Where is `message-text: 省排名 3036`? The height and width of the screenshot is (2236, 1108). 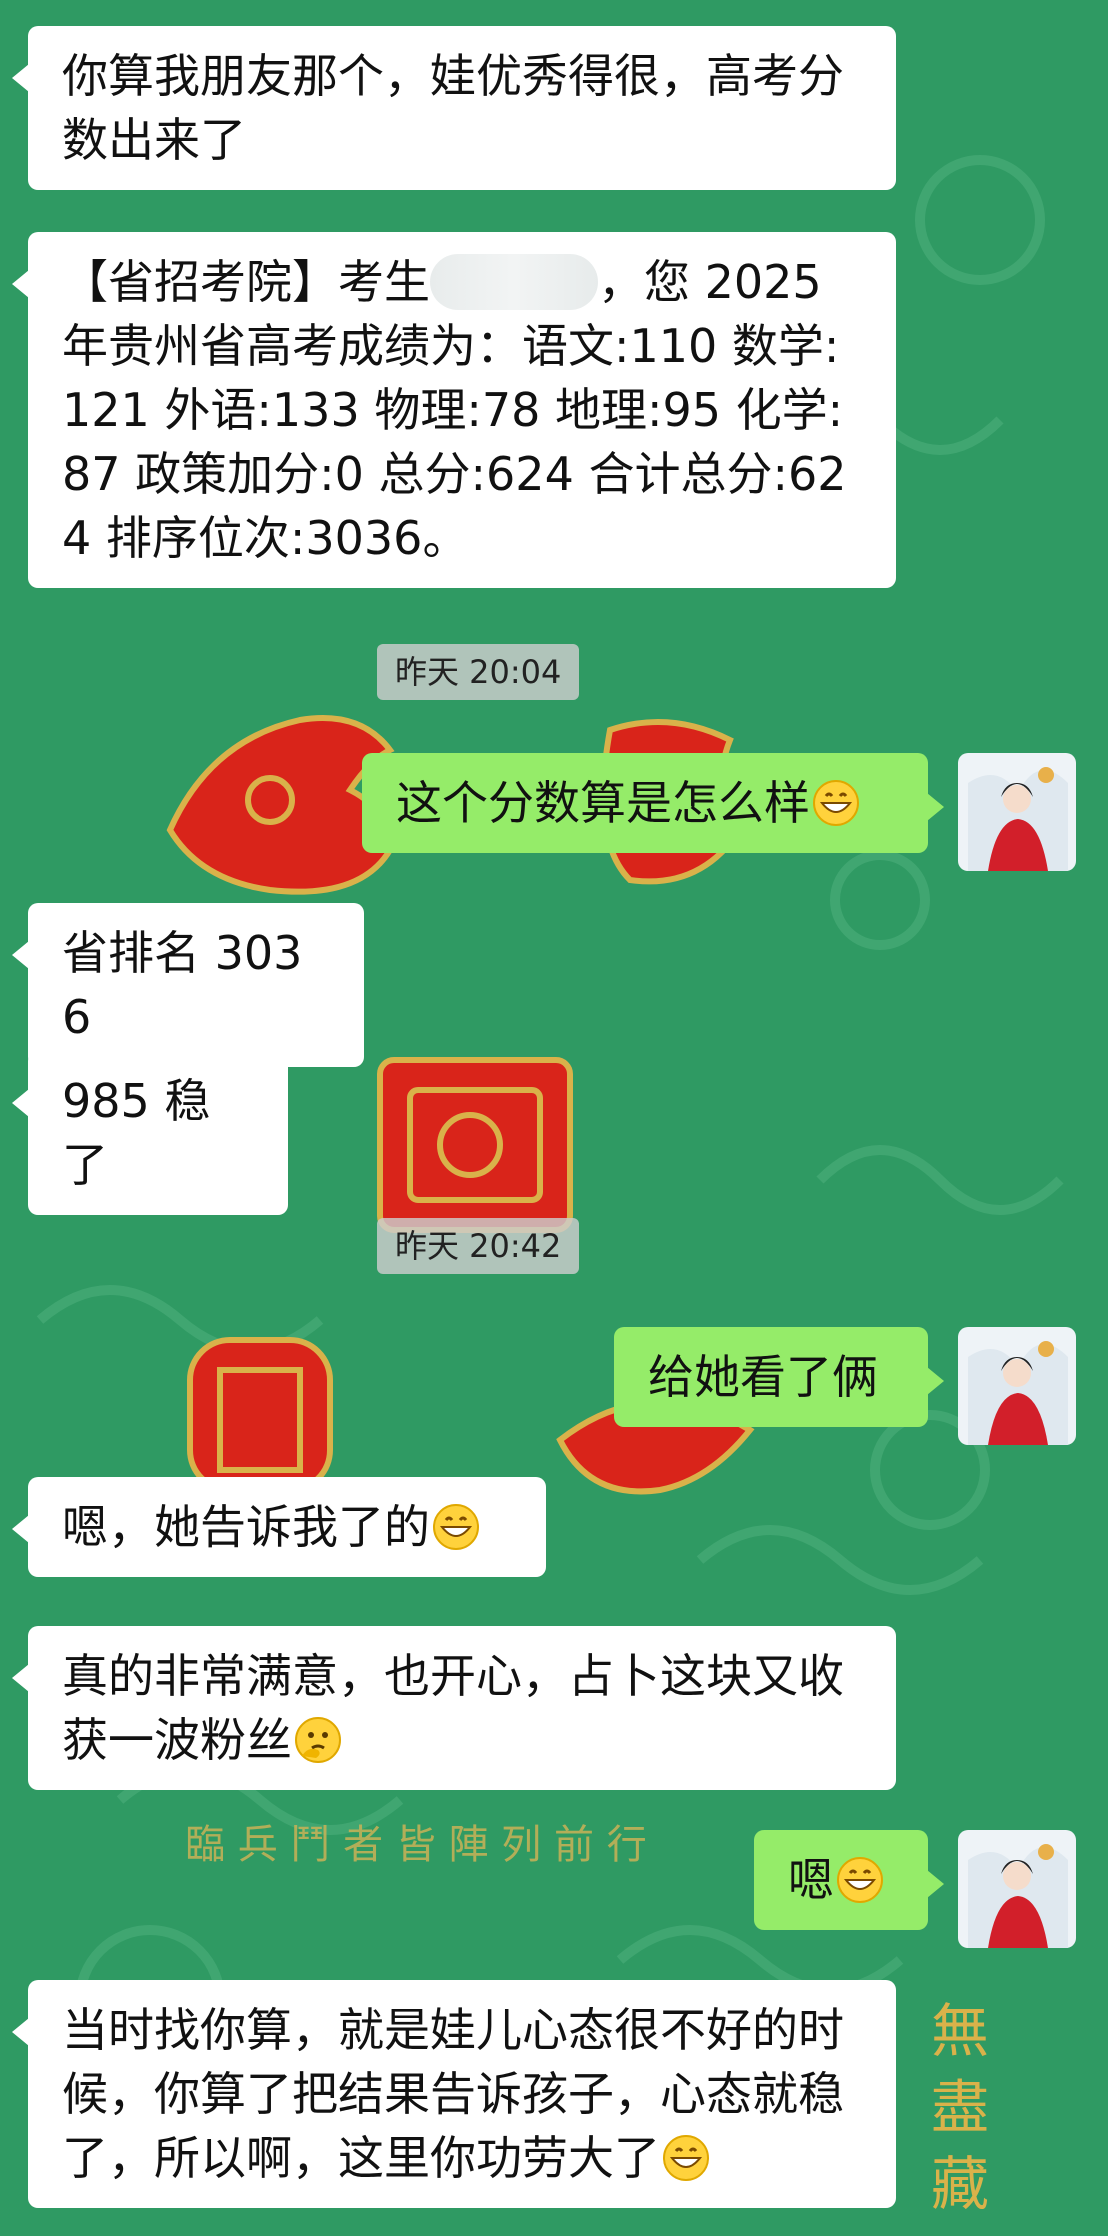 message-text: 省排名 3036 is located at coordinates (182, 985).